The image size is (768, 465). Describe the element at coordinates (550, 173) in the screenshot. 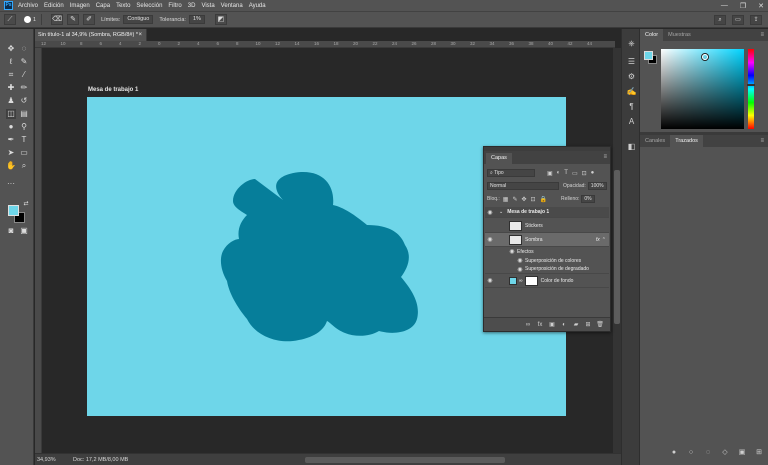

I see `filter-pixel-icon: ▣` at that location.